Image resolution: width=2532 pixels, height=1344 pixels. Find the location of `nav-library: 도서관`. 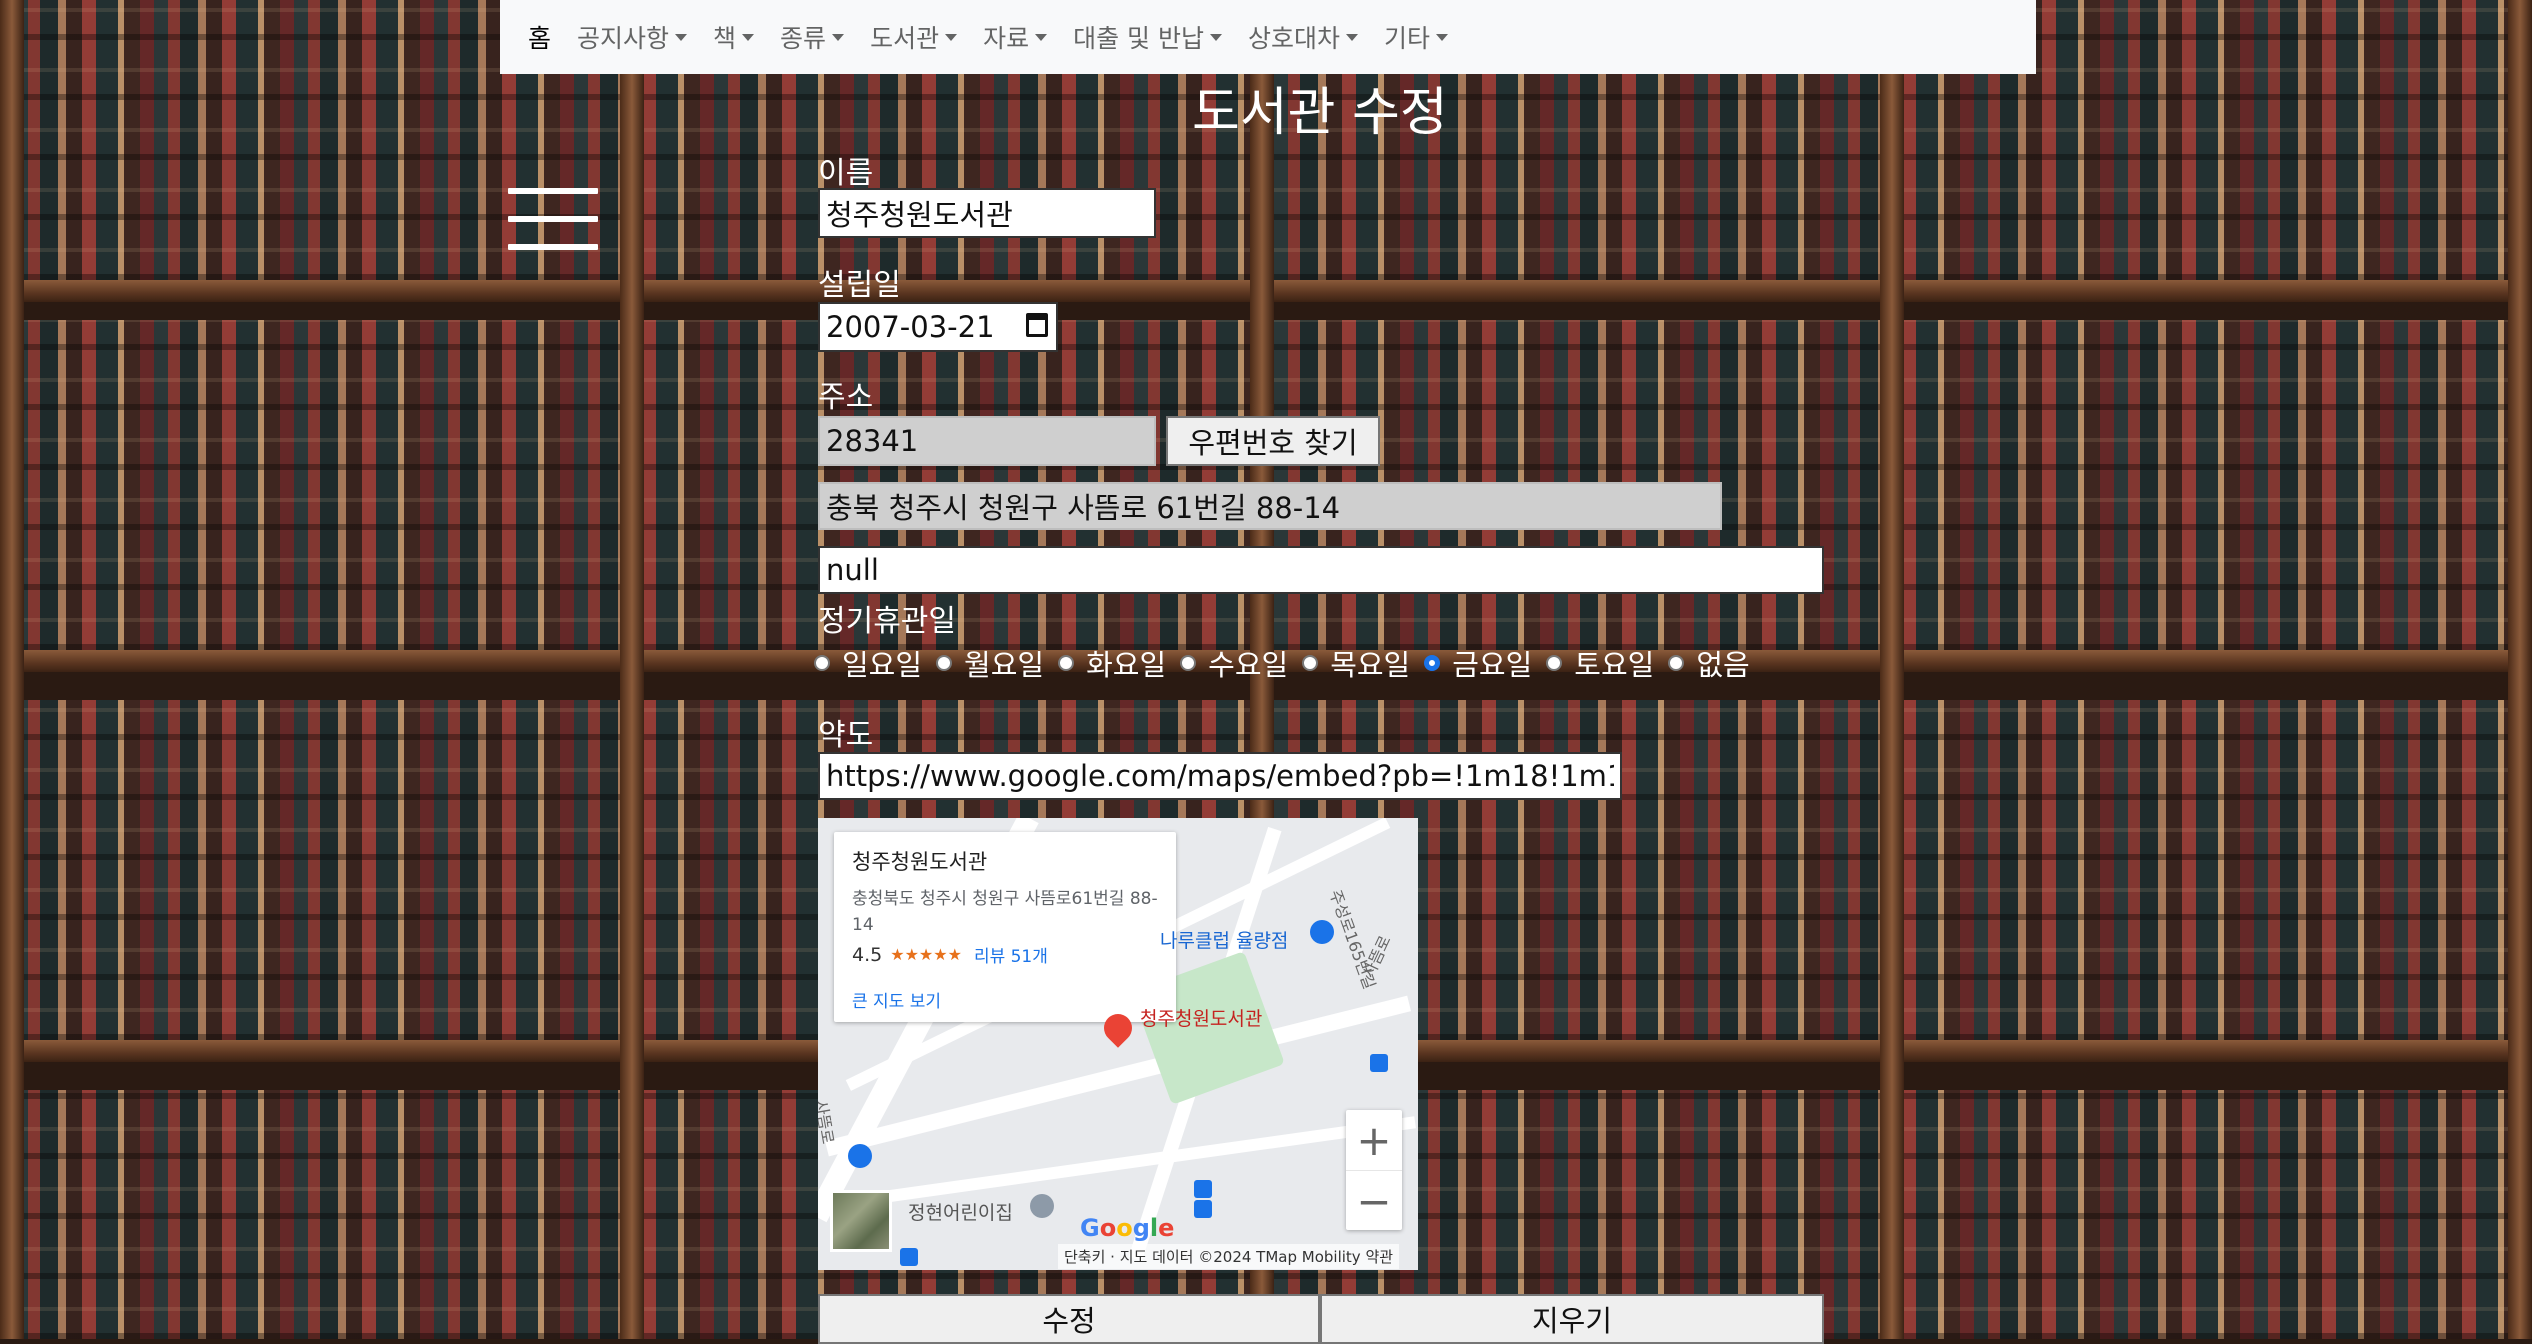

nav-library: 도서관 is located at coordinates (914, 37).